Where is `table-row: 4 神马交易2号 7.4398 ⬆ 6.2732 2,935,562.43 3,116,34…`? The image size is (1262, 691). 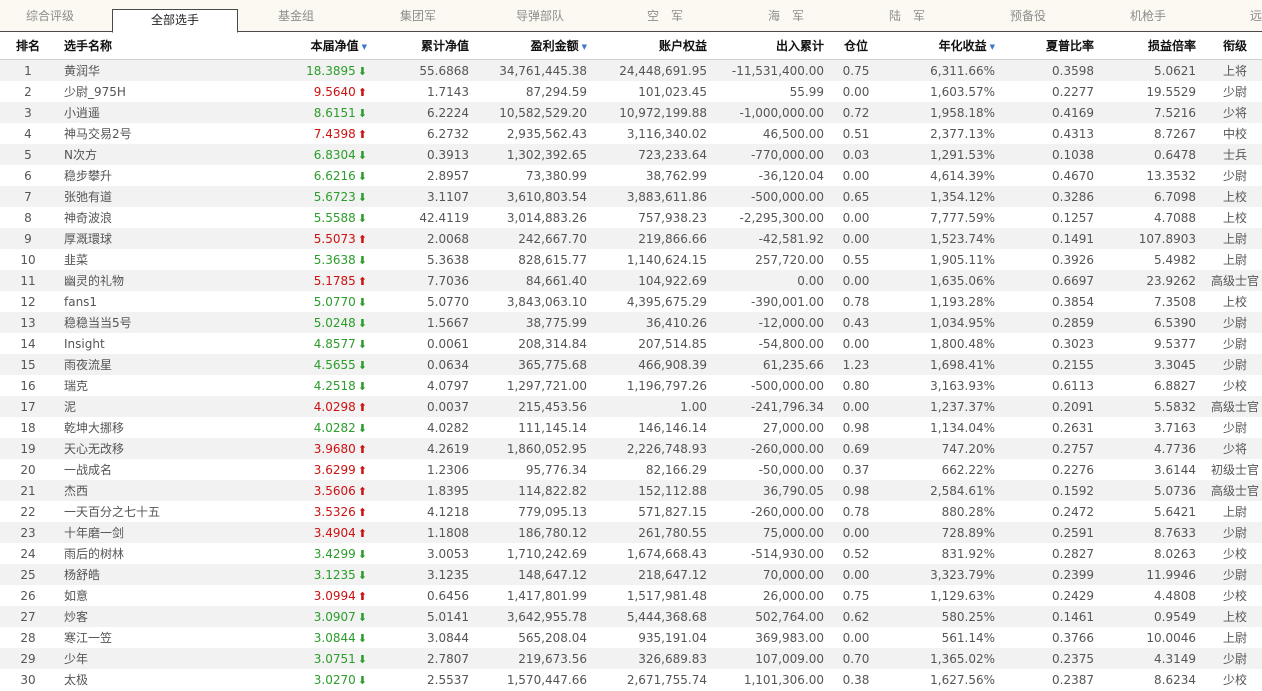
table-row: 4 神马交易2号 7.4398 ⬆ 6.2732 2,935,562.43 3,116,34… is located at coordinates (631, 133).